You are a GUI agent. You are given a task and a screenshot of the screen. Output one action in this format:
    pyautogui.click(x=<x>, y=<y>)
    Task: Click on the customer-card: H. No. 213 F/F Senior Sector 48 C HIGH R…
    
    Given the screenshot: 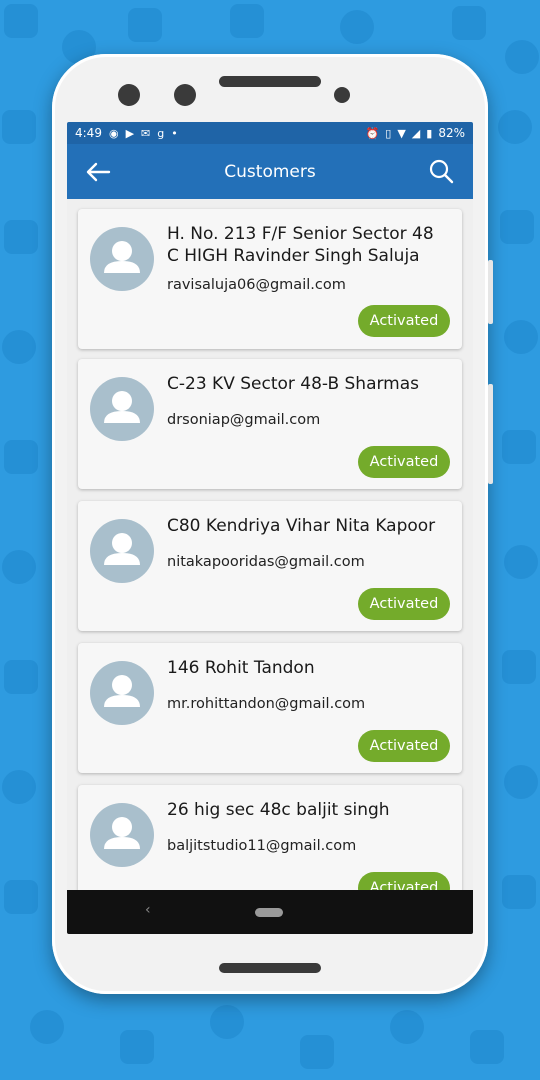 What is the action you would take?
    pyautogui.click(x=270, y=279)
    